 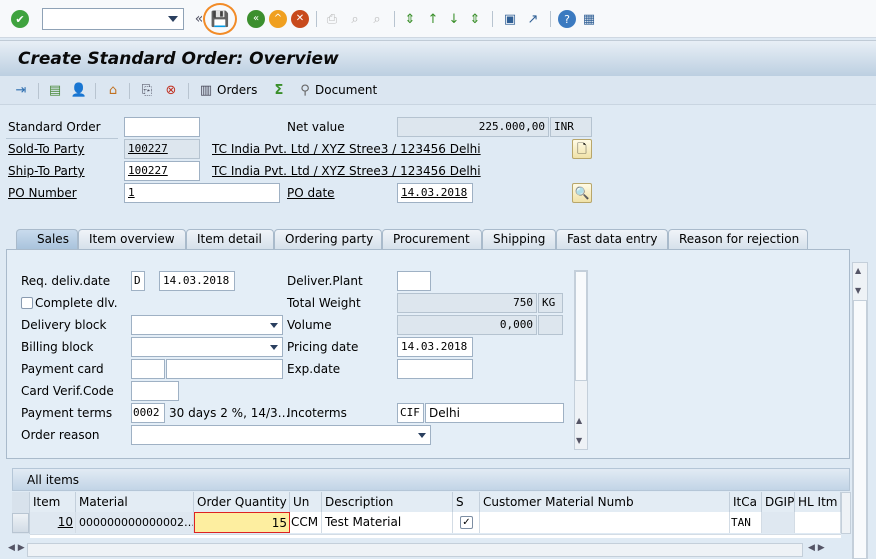 I want to click on column-header-dgip: DGIP, so click(x=778, y=502).